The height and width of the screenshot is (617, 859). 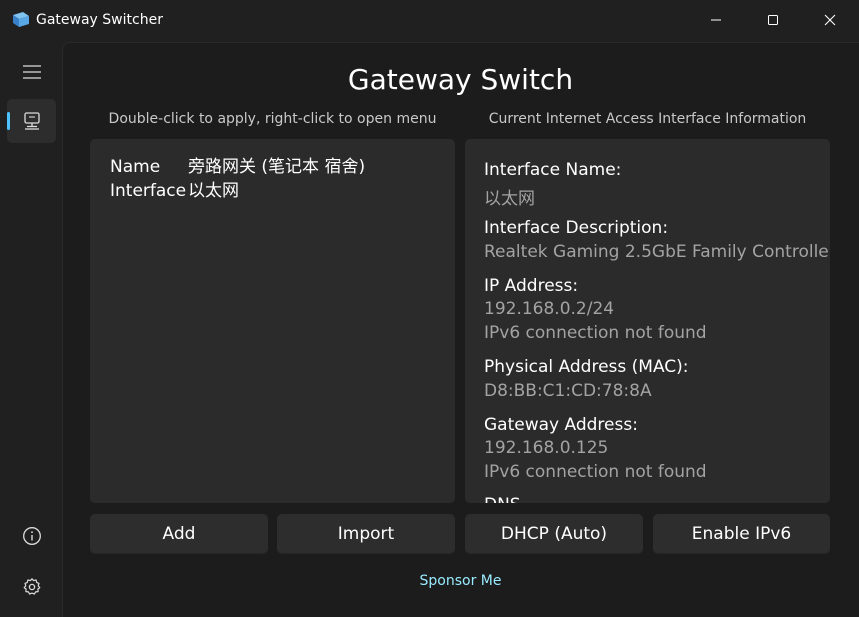 What do you see at coordinates (554, 534) in the screenshot?
I see `dhcp-auto-button: DHCP (Auto)` at bounding box center [554, 534].